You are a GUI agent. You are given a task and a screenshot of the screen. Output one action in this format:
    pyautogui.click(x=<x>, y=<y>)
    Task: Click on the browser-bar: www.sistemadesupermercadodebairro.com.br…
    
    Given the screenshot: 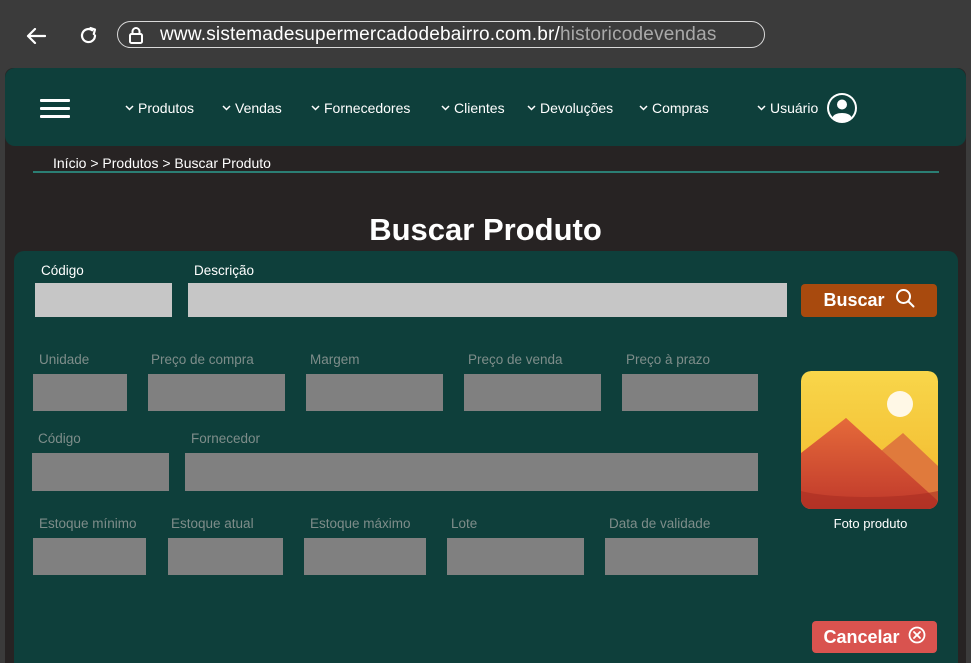 What is the action you would take?
    pyautogui.click(x=485, y=34)
    